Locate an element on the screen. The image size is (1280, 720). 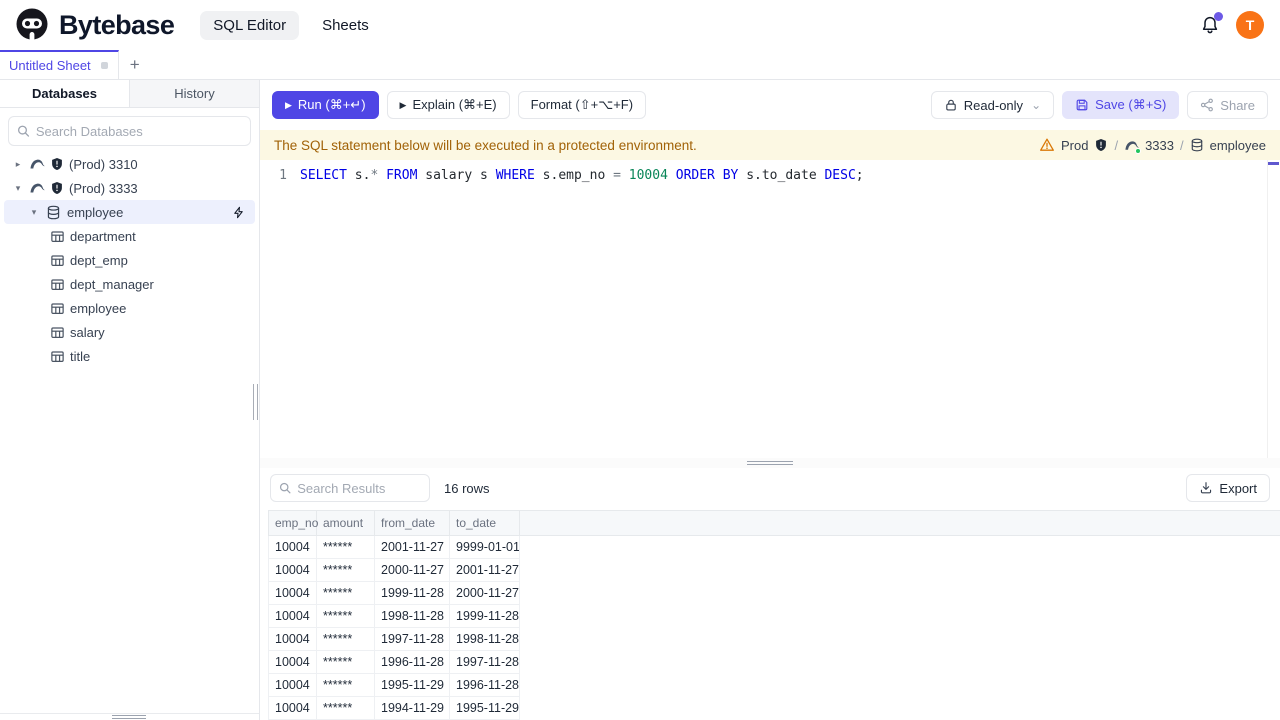
table-row: 10004 ****** 1996-11-28 1997-11-28 is located at coordinates (774, 662).